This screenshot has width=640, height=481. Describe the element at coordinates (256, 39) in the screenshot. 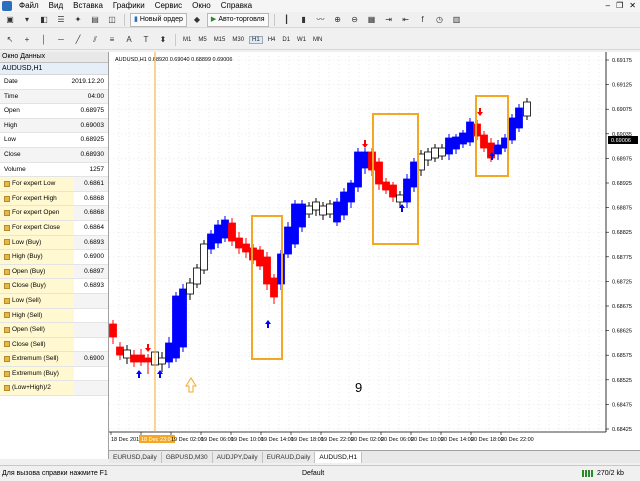

I see `tf-h1: H1` at that location.